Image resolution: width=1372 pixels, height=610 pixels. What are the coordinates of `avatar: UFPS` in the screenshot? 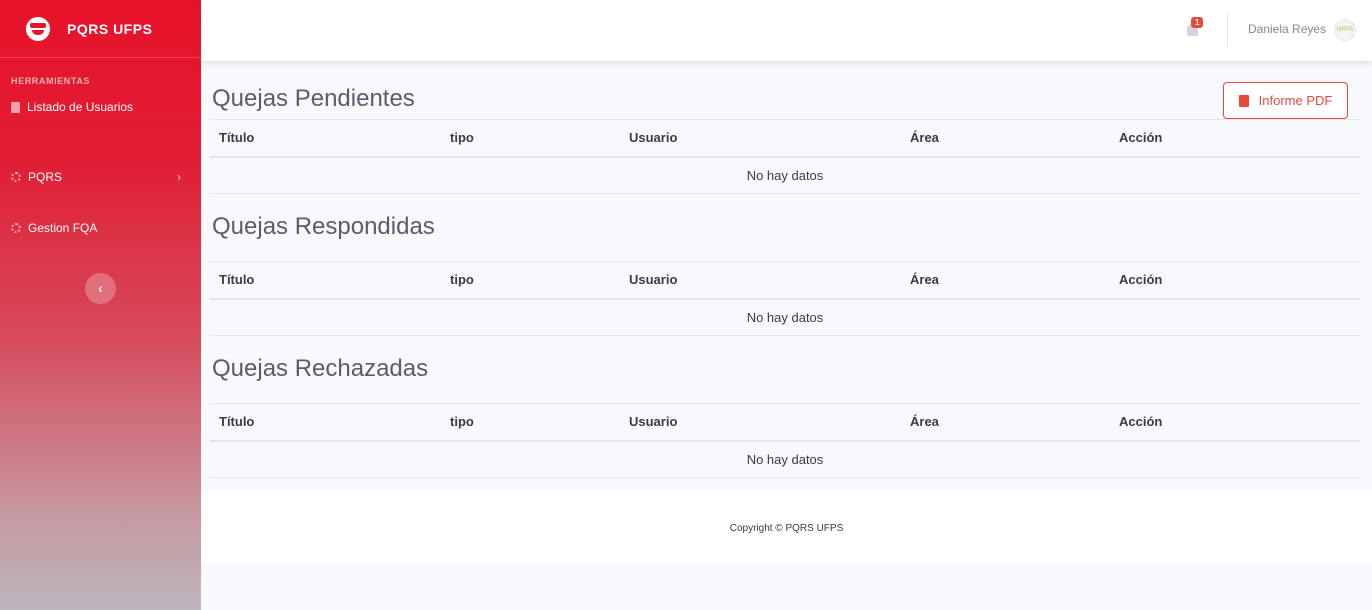 It's located at (1345, 30).